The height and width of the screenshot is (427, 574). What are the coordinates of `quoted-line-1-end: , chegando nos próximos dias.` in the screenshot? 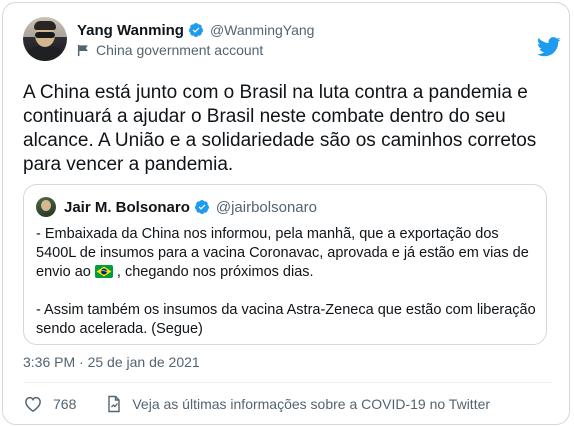 It's located at (215, 272).